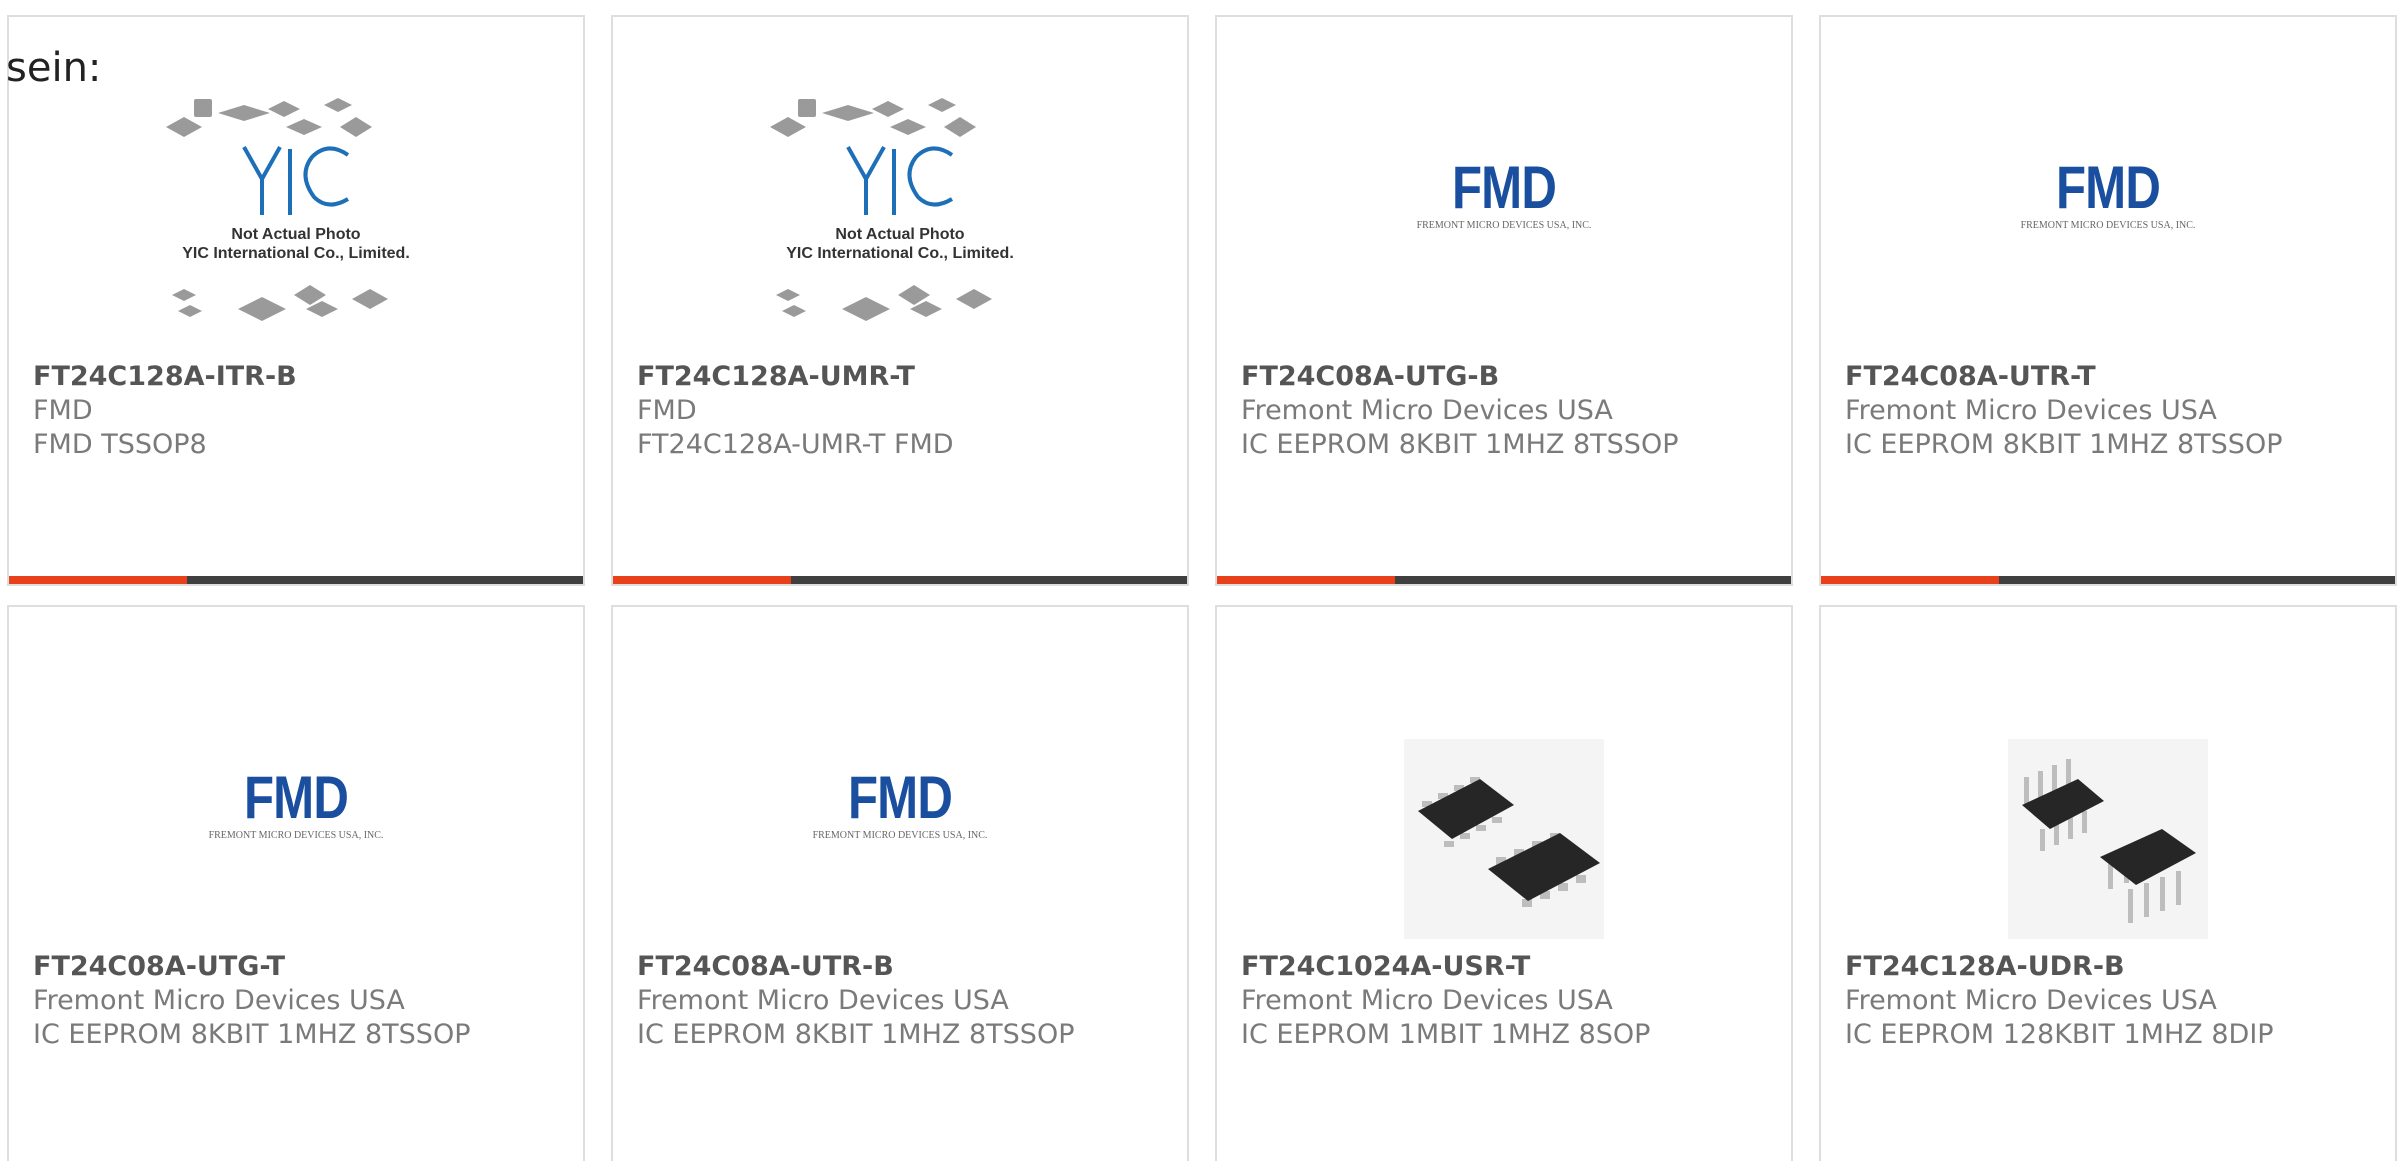 This screenshot has width=2400, height=1161. I want to click on part-number-link: FT24C1024A-USR-T, so click(1511, 967).